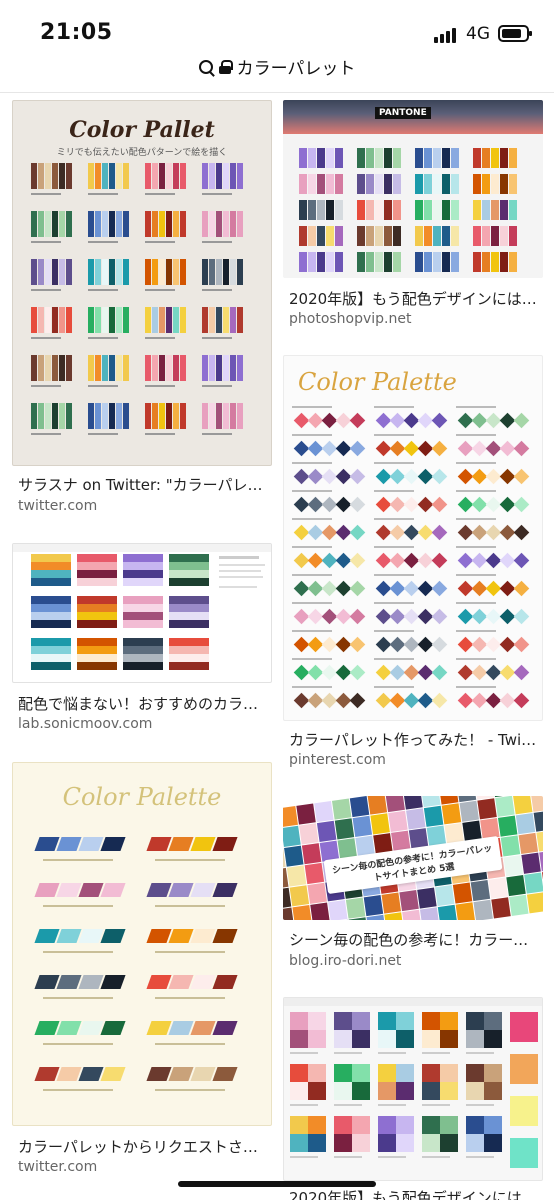 The height and width of the screenshot is (1200, 554). I want to click on result-title: 配色で悩まない！おすすめのカラーパレット, so click(143, 703).